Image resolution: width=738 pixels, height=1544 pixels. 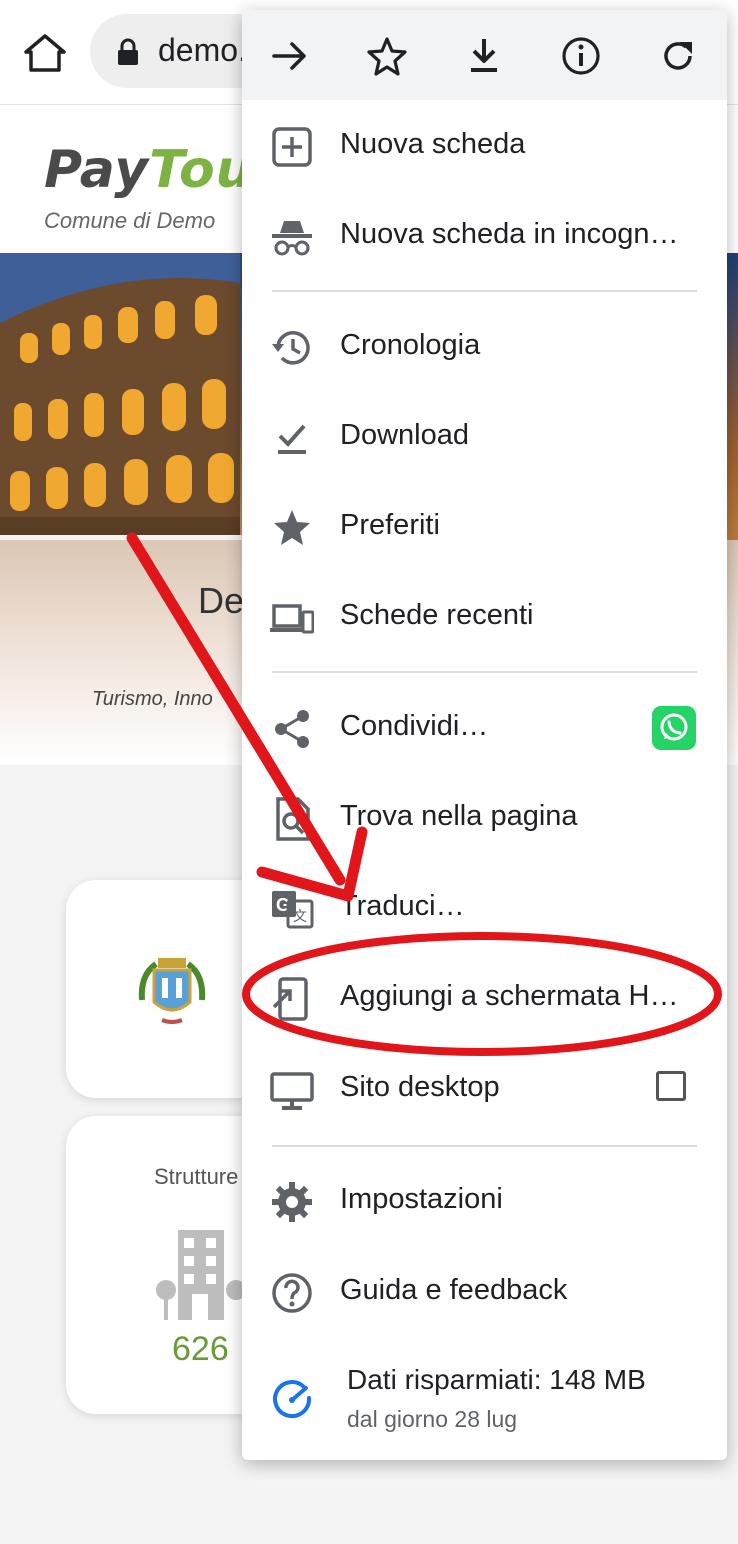 I want to click on menu-item-label: Download, so click(x=404, y=435).